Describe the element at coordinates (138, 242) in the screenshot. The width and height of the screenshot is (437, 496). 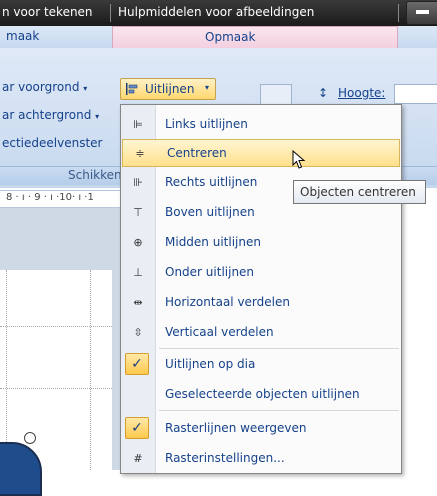
I see `align-middle-icon: ⊕` at that location.